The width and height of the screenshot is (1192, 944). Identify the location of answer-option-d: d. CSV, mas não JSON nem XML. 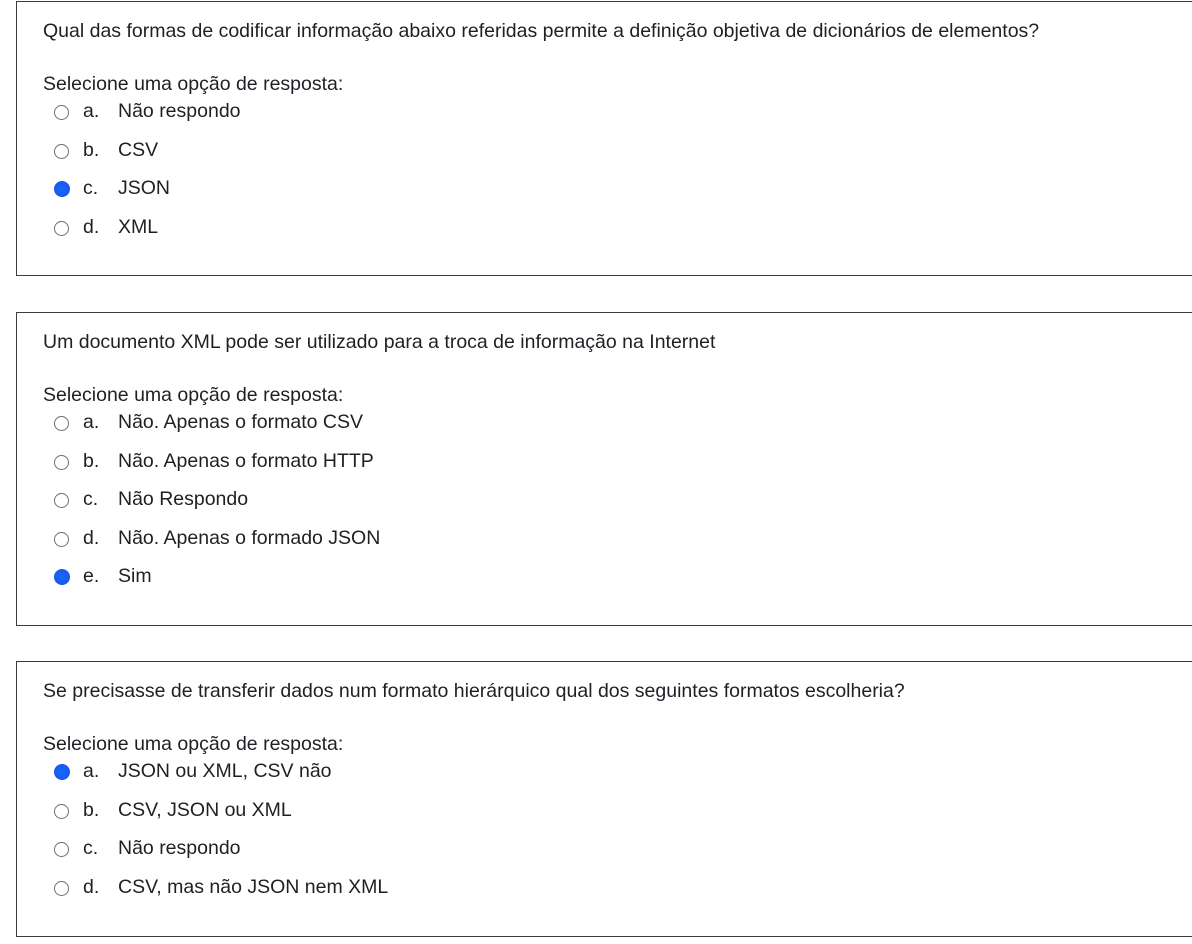
(604, 894).